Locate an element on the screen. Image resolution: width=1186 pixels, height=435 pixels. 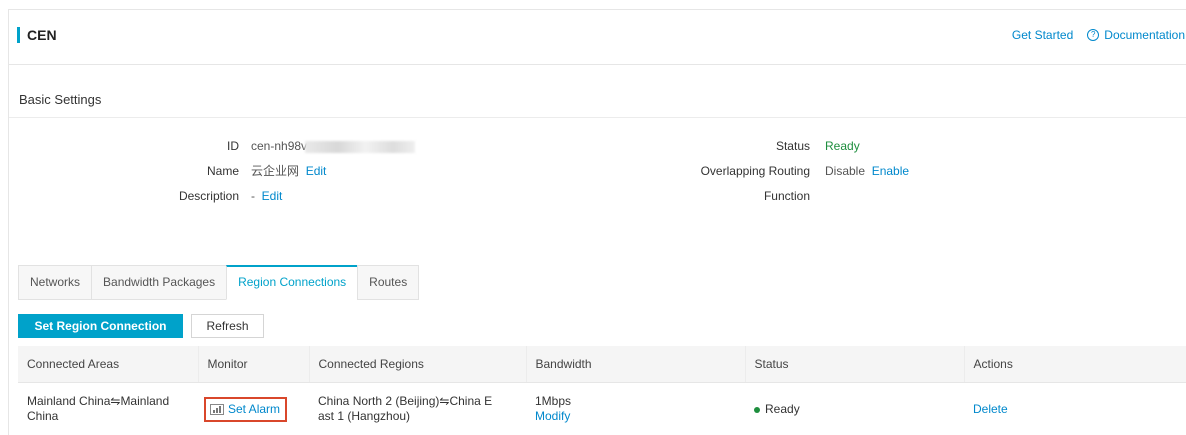
id-label: ID is located at coordinates (233, 146).